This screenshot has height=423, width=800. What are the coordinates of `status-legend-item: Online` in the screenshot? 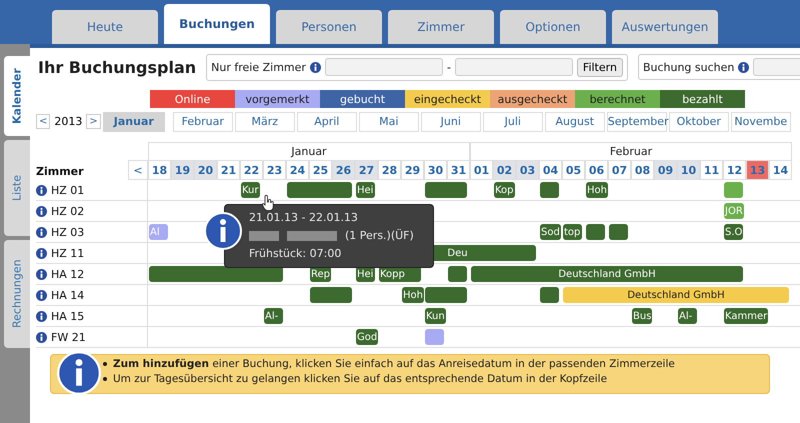 It's located at (192, 99).